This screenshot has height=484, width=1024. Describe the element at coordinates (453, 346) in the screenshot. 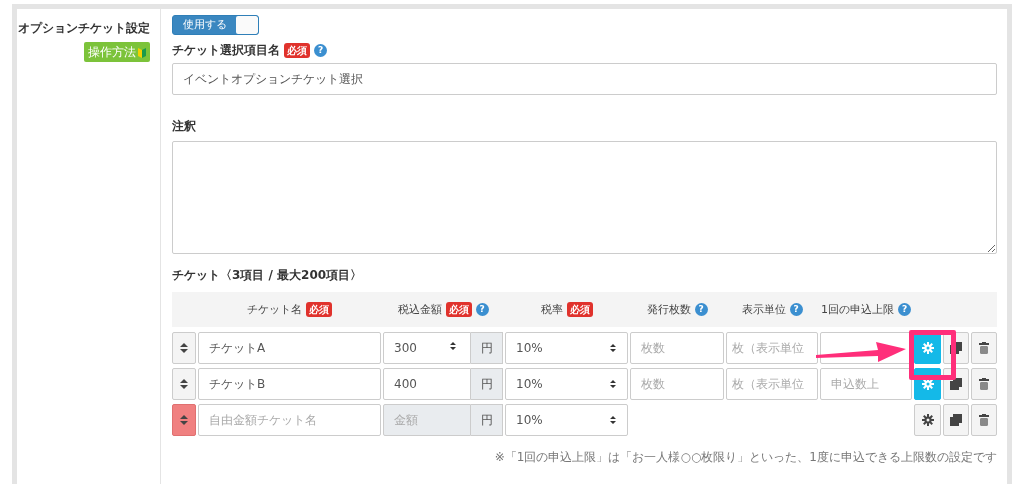

I see `spinner-icon` at that location.